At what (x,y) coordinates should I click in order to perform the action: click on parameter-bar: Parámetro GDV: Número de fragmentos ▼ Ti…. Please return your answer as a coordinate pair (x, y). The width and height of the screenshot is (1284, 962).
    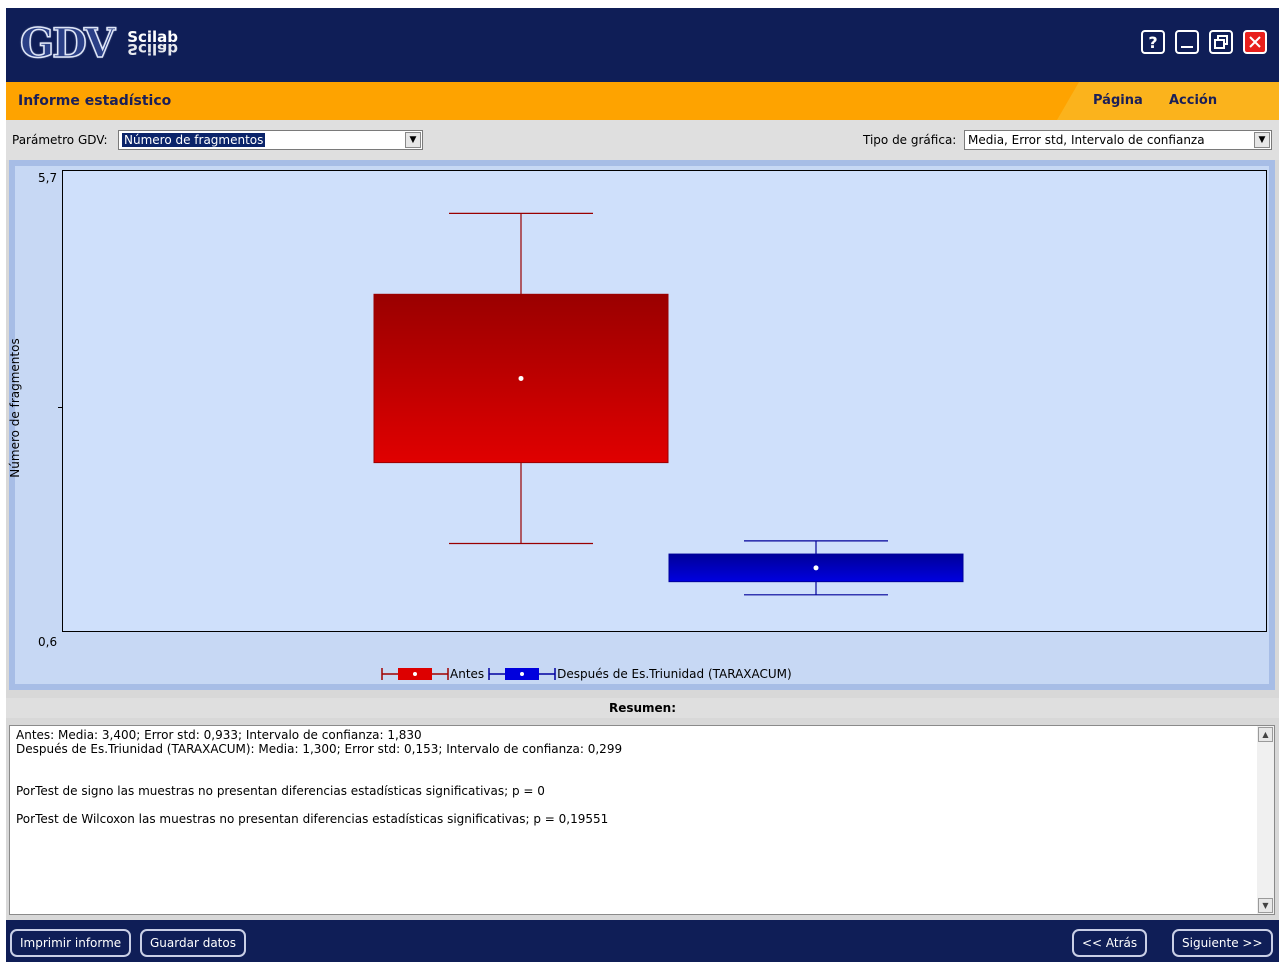
    Looking at the image, I should click on (642, 140).